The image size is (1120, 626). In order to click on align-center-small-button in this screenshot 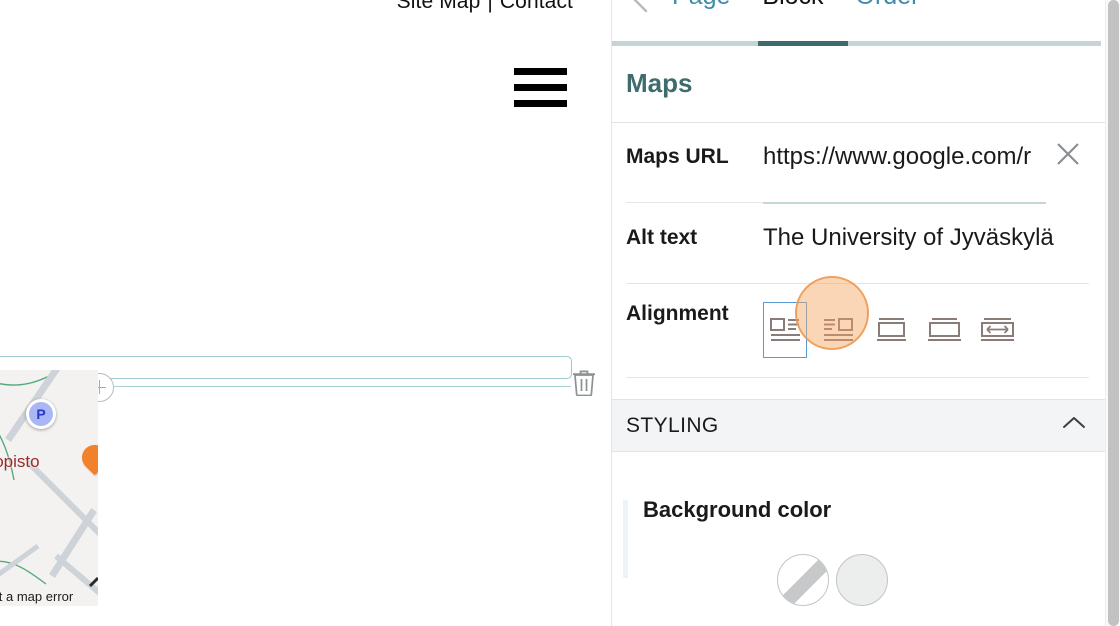, I will do `click(891, 330)`.